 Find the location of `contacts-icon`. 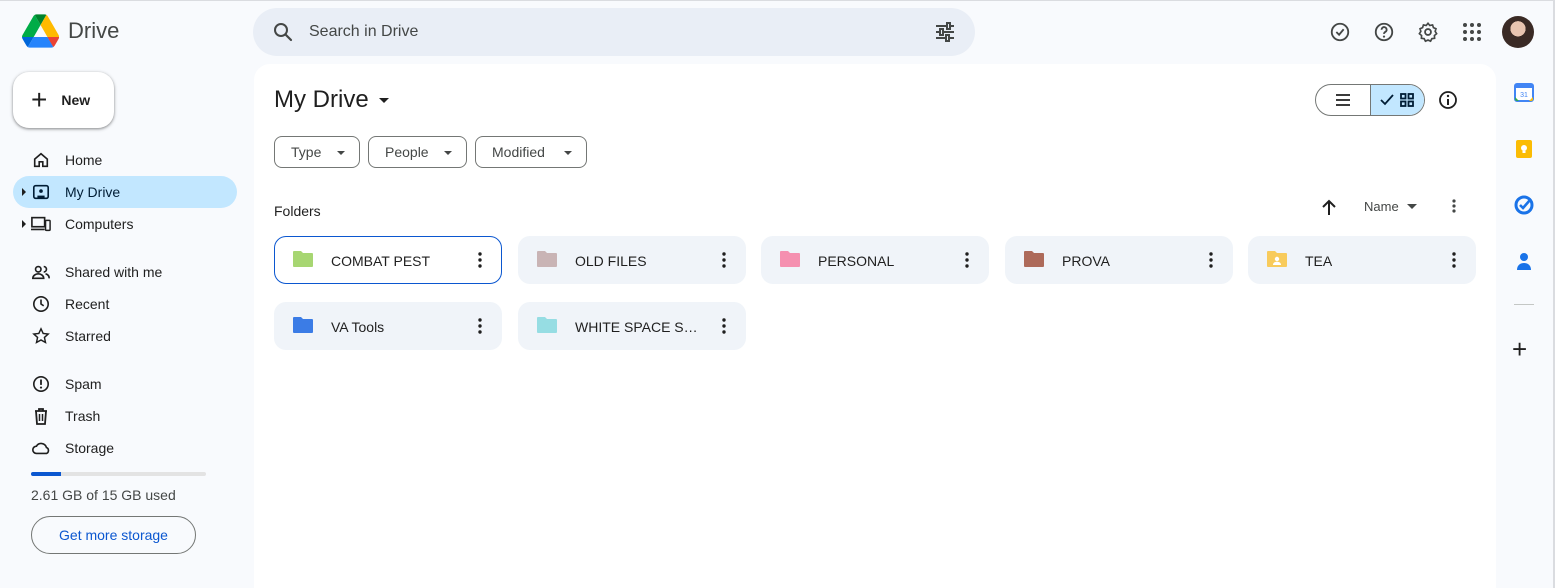

contacts-icon is located at coordinates (1524, 261).